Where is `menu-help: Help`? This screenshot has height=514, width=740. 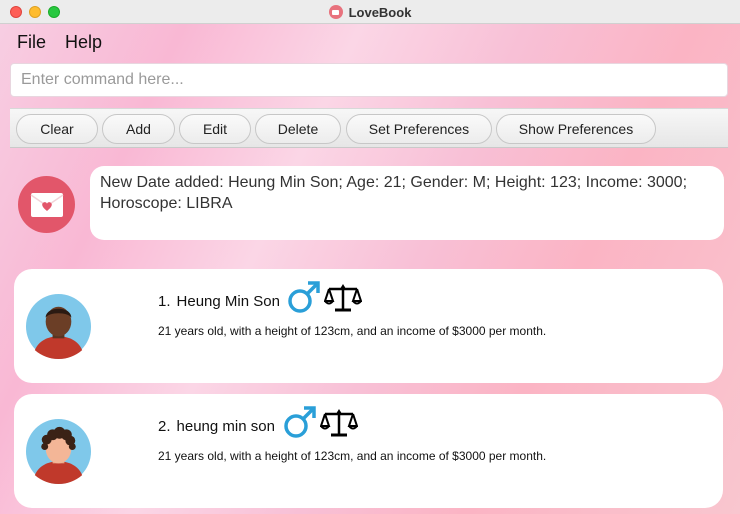
menu-help: Help is located at coordinates (83, 42).